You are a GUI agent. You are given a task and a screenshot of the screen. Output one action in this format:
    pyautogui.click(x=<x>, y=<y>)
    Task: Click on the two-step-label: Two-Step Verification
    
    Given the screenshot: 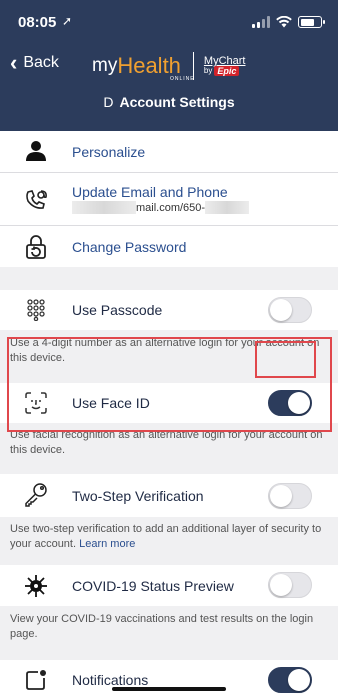 What is the action you would take?
    pyautogui.click(x=138, y=496)
    